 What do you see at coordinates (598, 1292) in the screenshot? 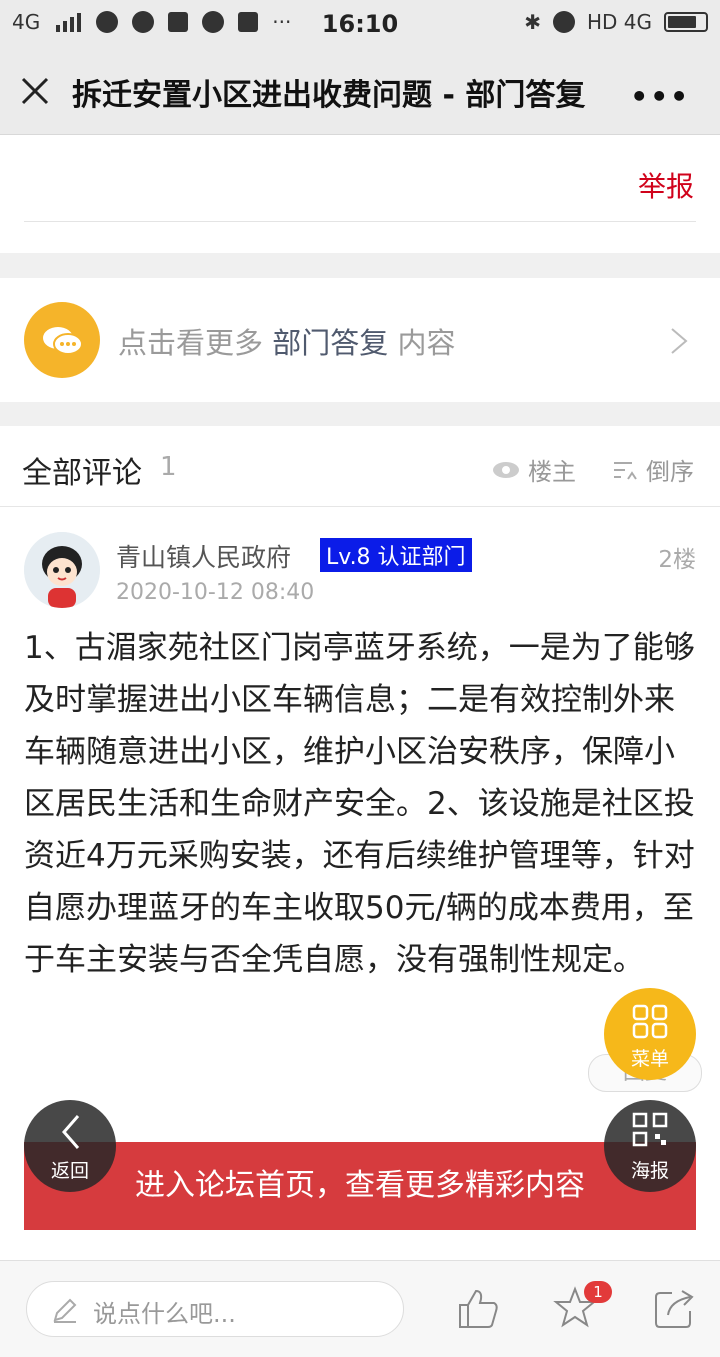
I see `favorite-count-badge: 1` at bounding box center [598, 1292].